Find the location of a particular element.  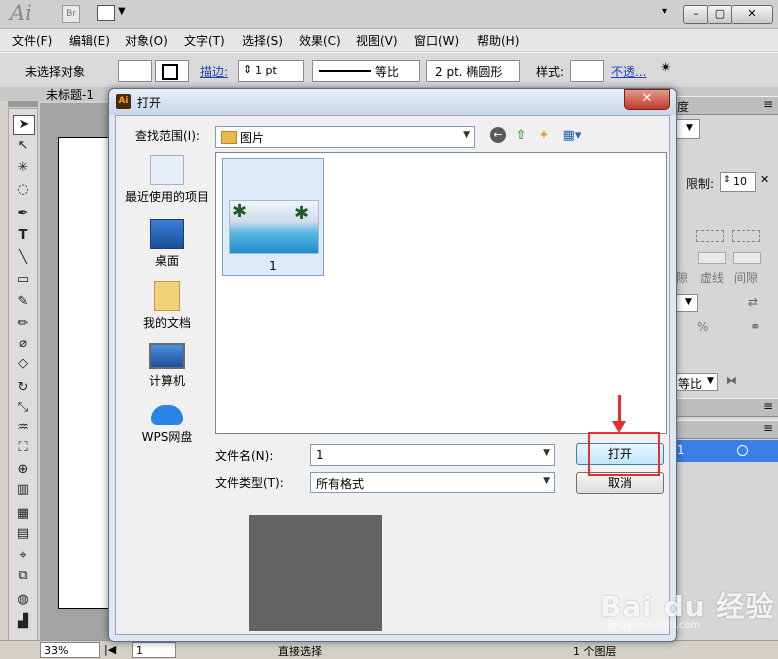

miter-limit-value: 10 is located at coordinates (740, 181).